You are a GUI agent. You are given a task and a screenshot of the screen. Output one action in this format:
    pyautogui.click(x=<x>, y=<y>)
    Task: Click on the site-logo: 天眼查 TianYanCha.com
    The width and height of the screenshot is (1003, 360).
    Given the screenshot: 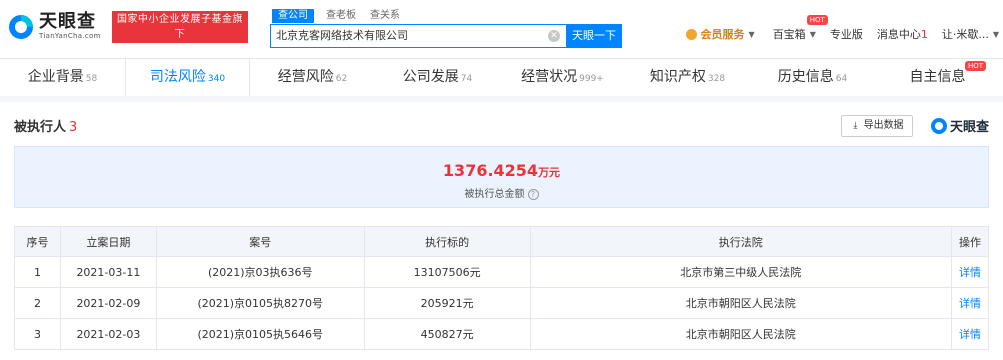 What is the action you would take?
    pyautogui.click(x=54, y=26)
    